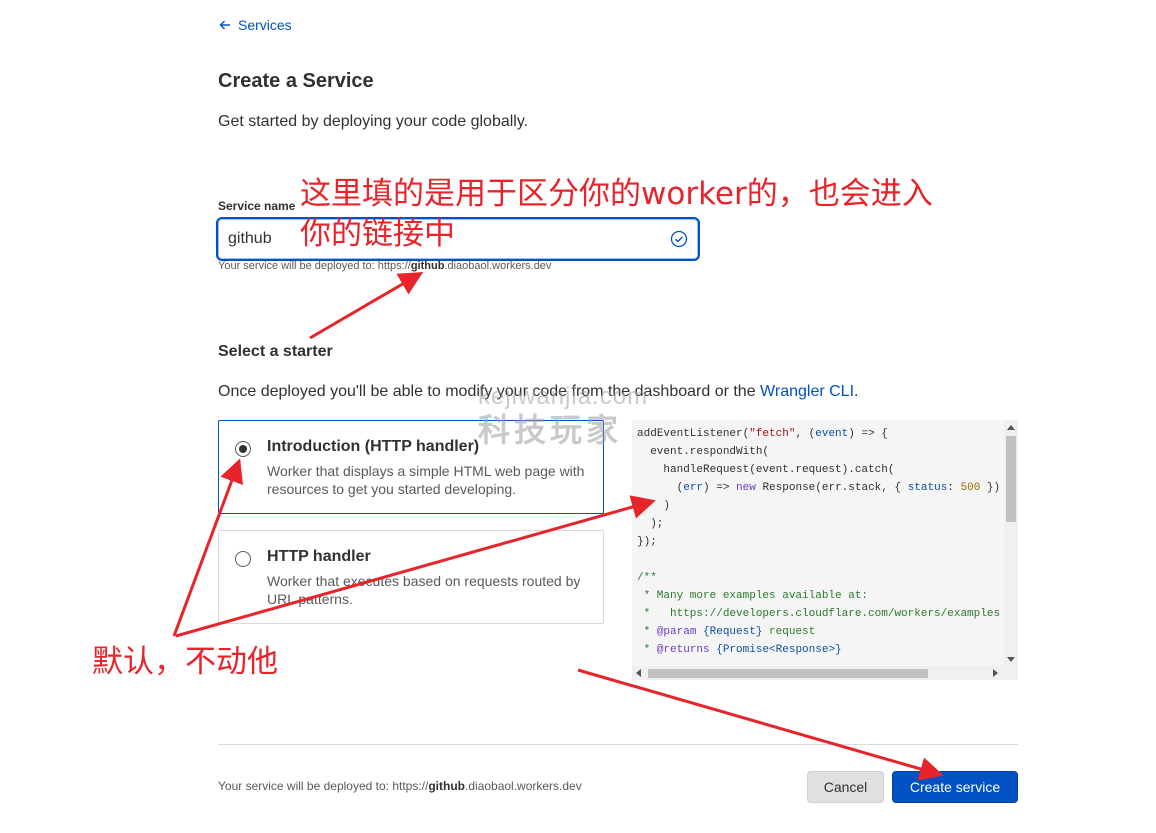  What do you see at coordinates (1011, 659) in the screenshot?
I see `scroll-down-arrow-icon` at bounding box center [1011, 659].